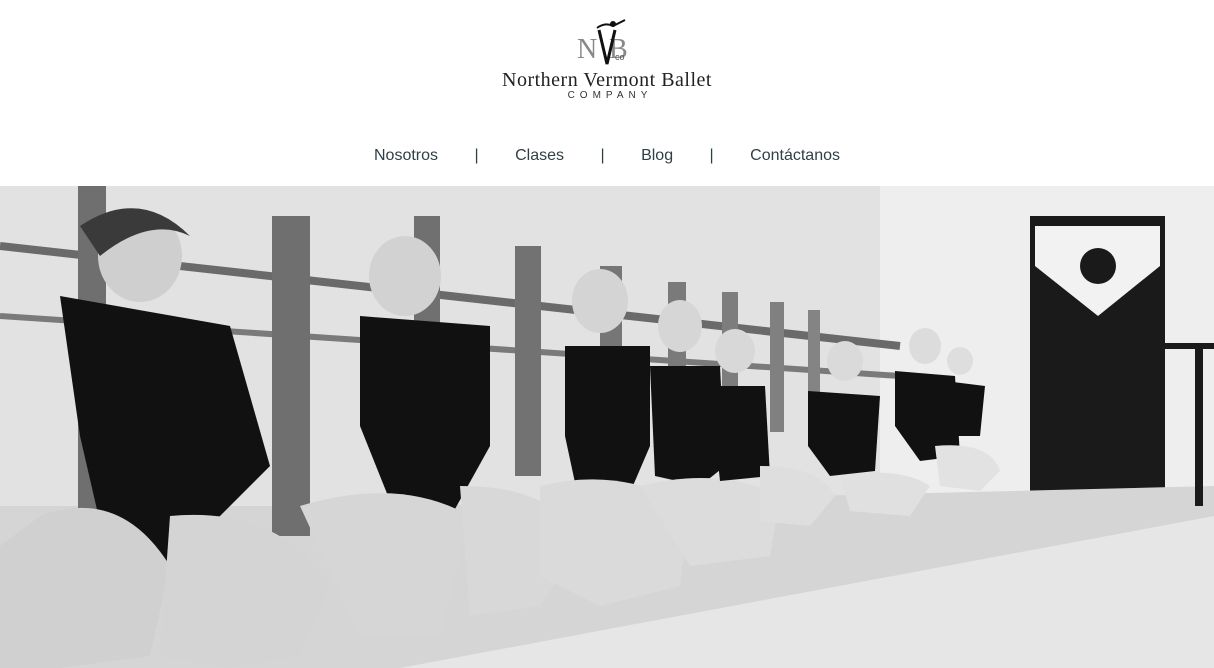  I want to click on nav-item-nosotros: Nosotros, so click(406, 155).